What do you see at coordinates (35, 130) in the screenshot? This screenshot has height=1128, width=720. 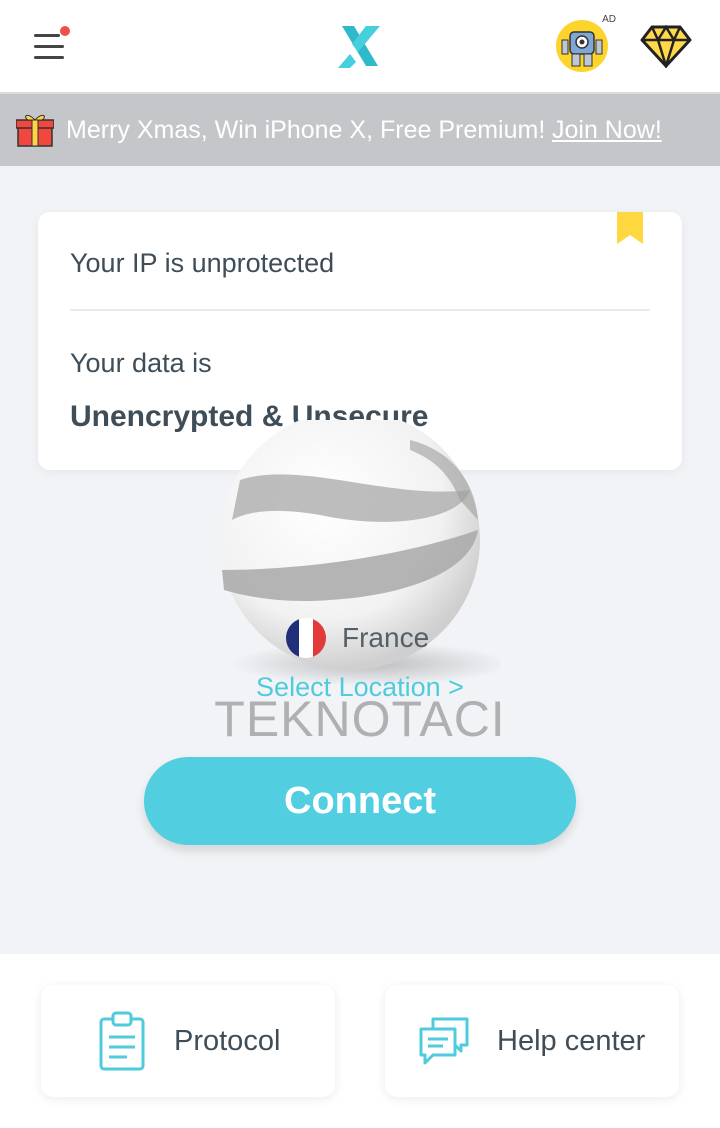 I see `gift-icon` at bounding box center [35, 130].